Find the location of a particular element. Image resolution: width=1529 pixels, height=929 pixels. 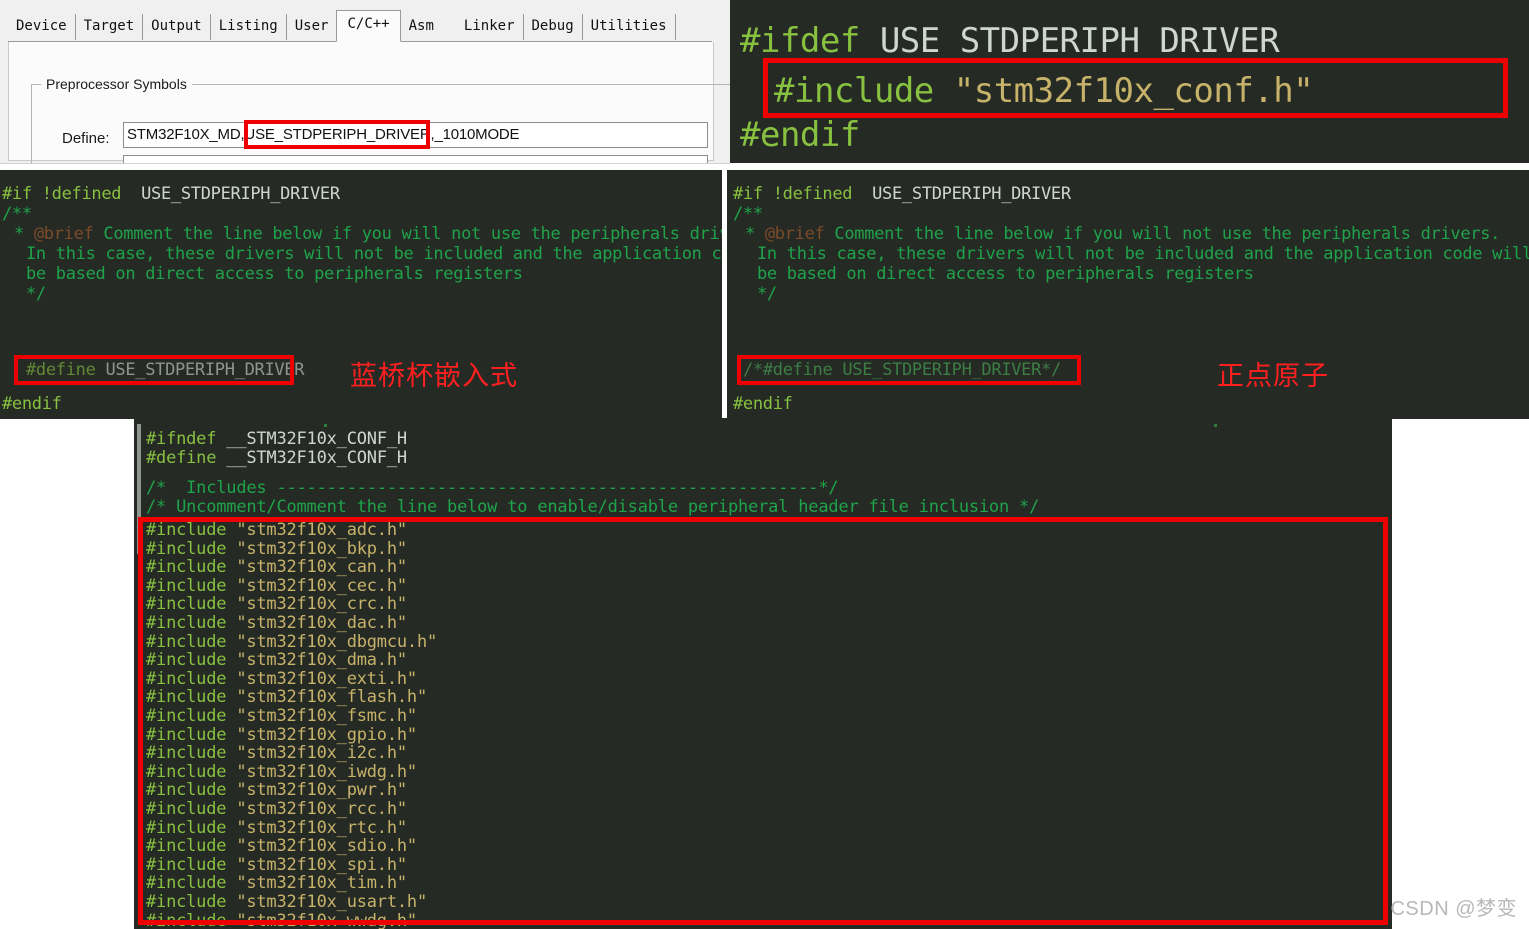

code-line-define-guard: #define __STM32F10x_CONF_H is located at coordinates (276, 458).